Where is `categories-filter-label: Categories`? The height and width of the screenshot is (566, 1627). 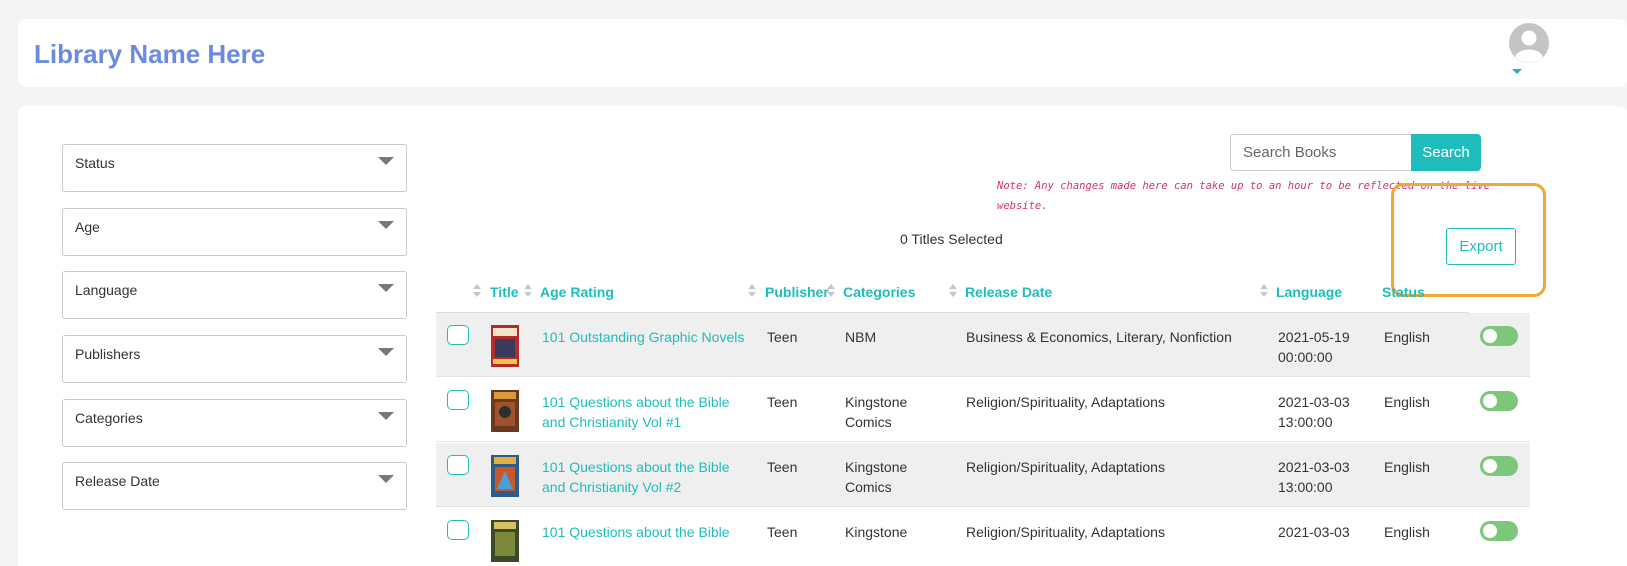 categories-filter-label: Categories is located at coordinates (109, 418).